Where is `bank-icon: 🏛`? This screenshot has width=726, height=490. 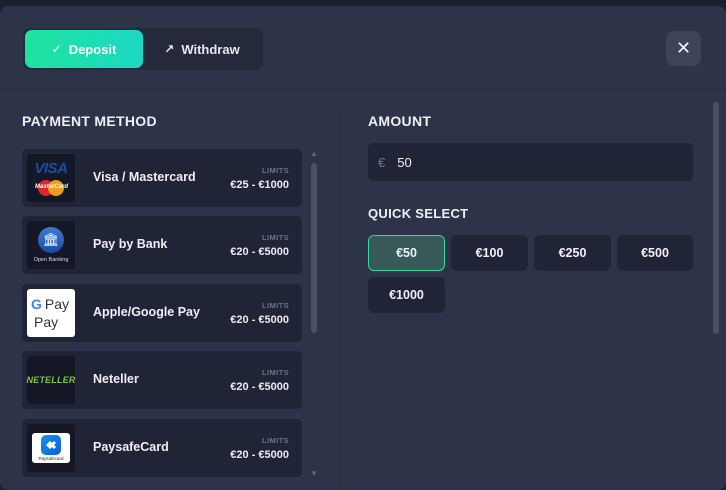 bank-icon: 🏛 is located at coordinates (51, 240).